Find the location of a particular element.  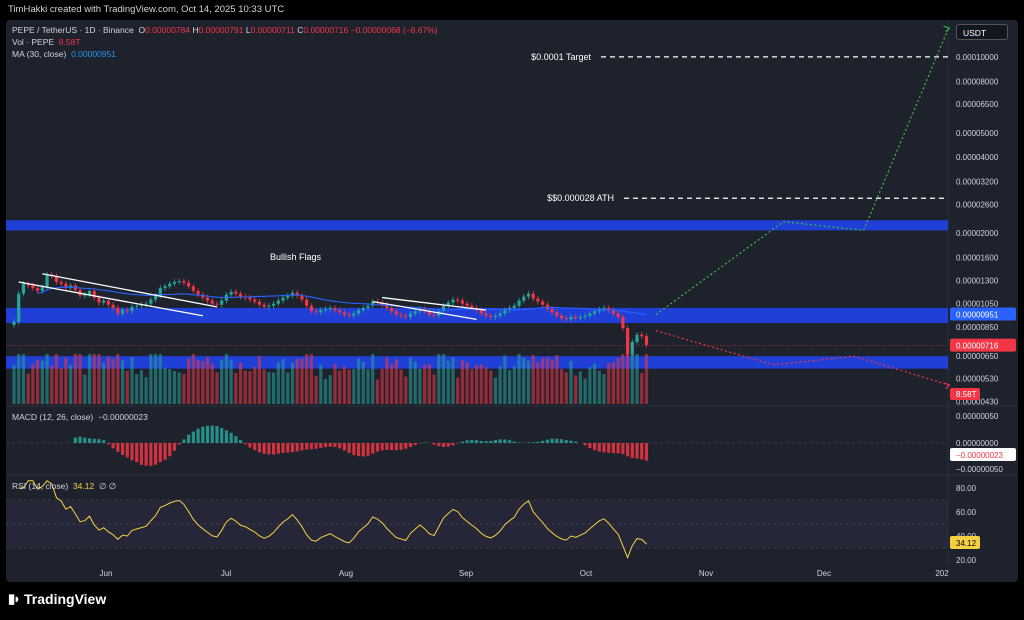

annotation-bullish-flags: Bullish Flags is located at coordinates (296, 257).